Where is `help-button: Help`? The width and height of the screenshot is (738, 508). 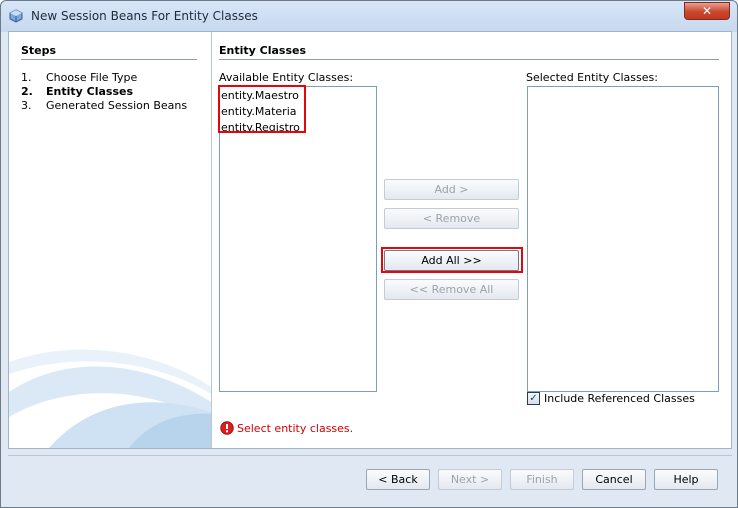
help-button: Help is located at coordinates (686, 479).